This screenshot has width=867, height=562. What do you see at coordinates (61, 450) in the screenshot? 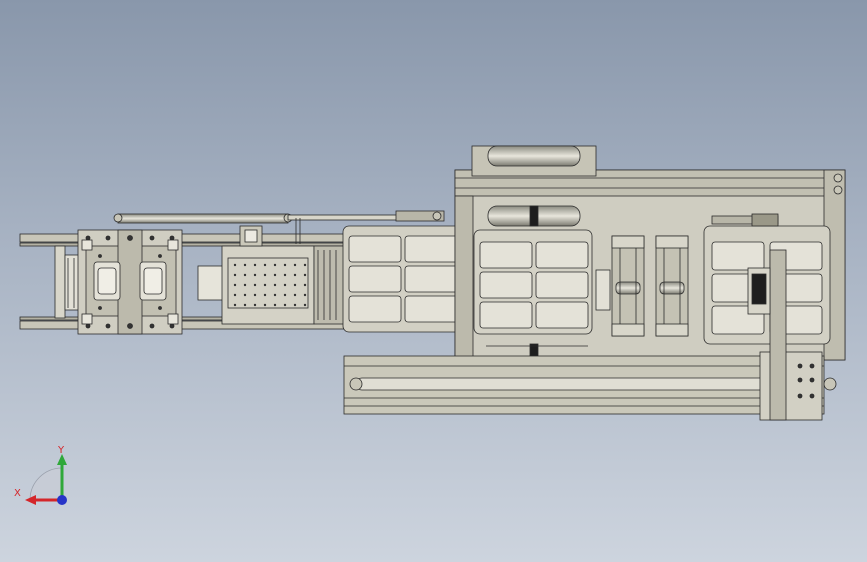
I see `y-axis-label: Y` at bounding box center [61, 450].